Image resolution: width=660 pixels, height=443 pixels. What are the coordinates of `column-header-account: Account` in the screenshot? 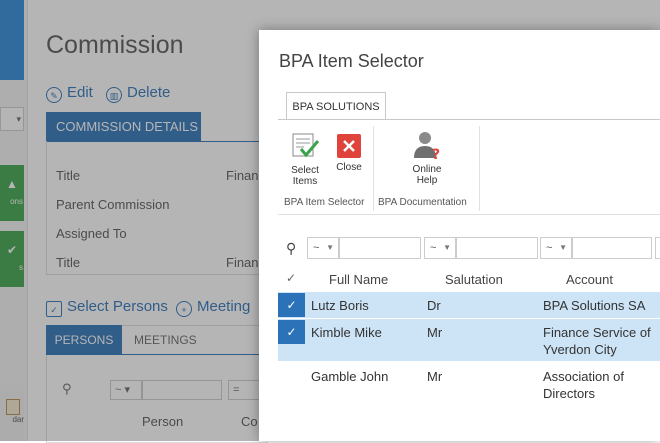 It's located at (589, 279).